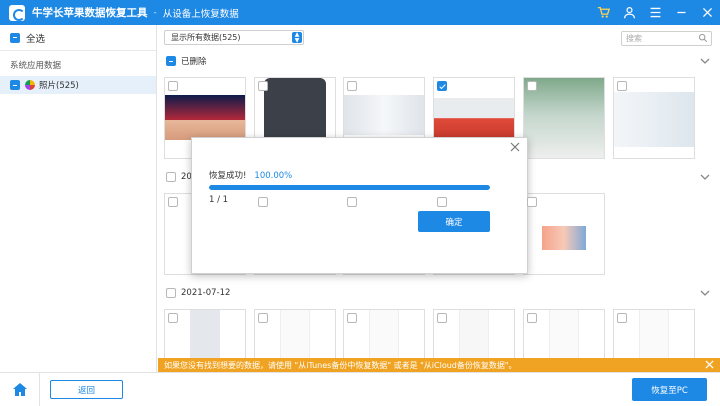  I want to click on home-icon, so click(19, 389).